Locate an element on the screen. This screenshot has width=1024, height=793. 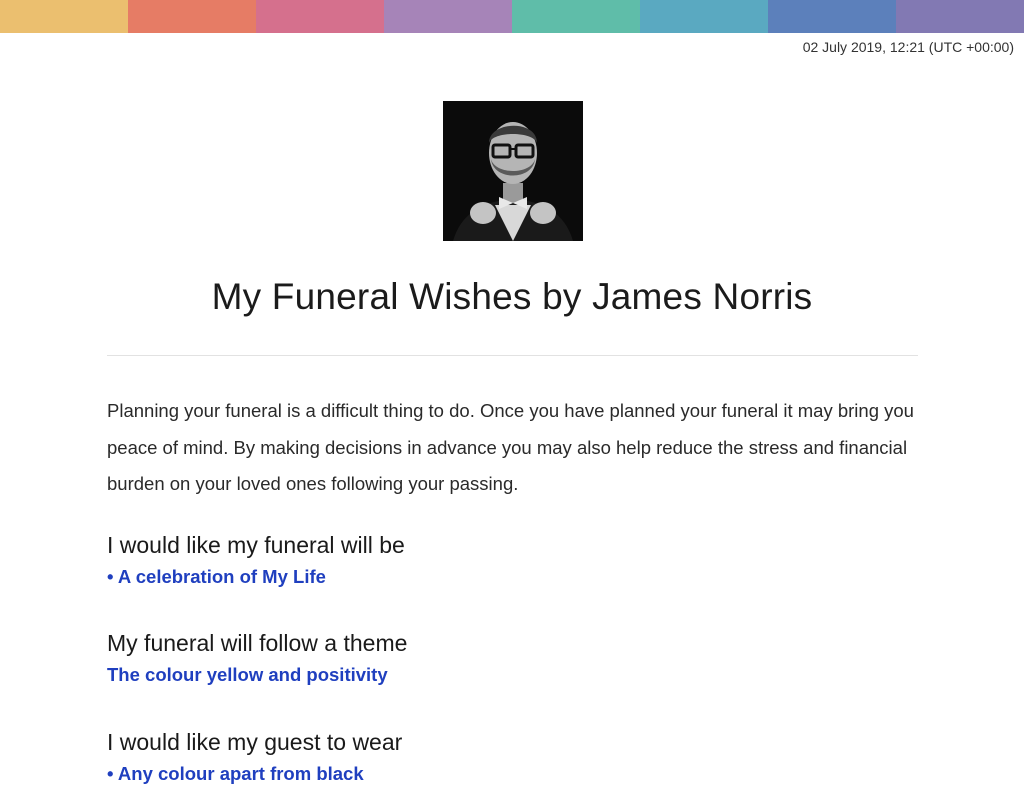
section-answer: • Any colour apart from black is located at coordinates (235, 773).